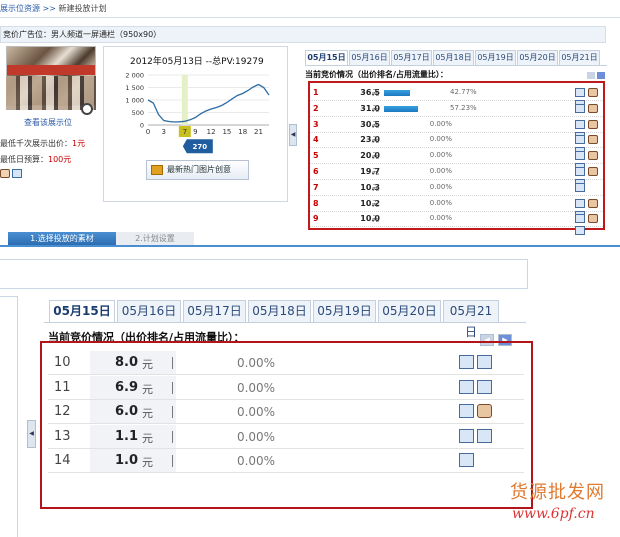  I want to click on breadcrumb-current: 新建投放计划, so click(82, 8).